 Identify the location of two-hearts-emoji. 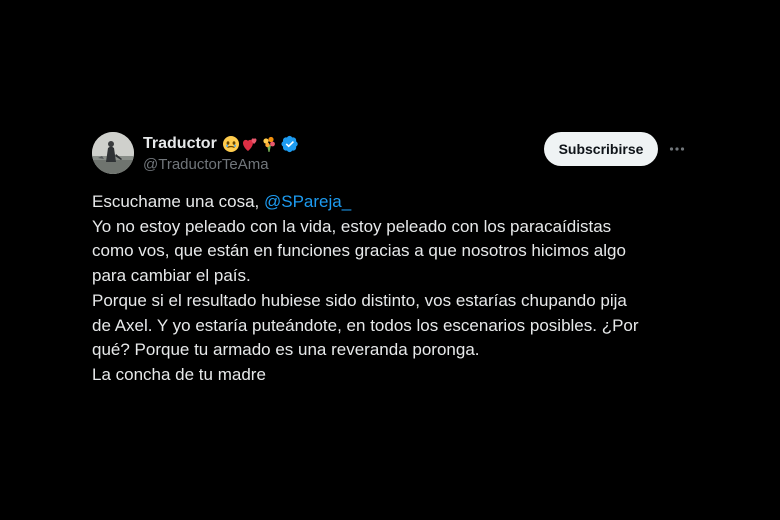
(250, 144).